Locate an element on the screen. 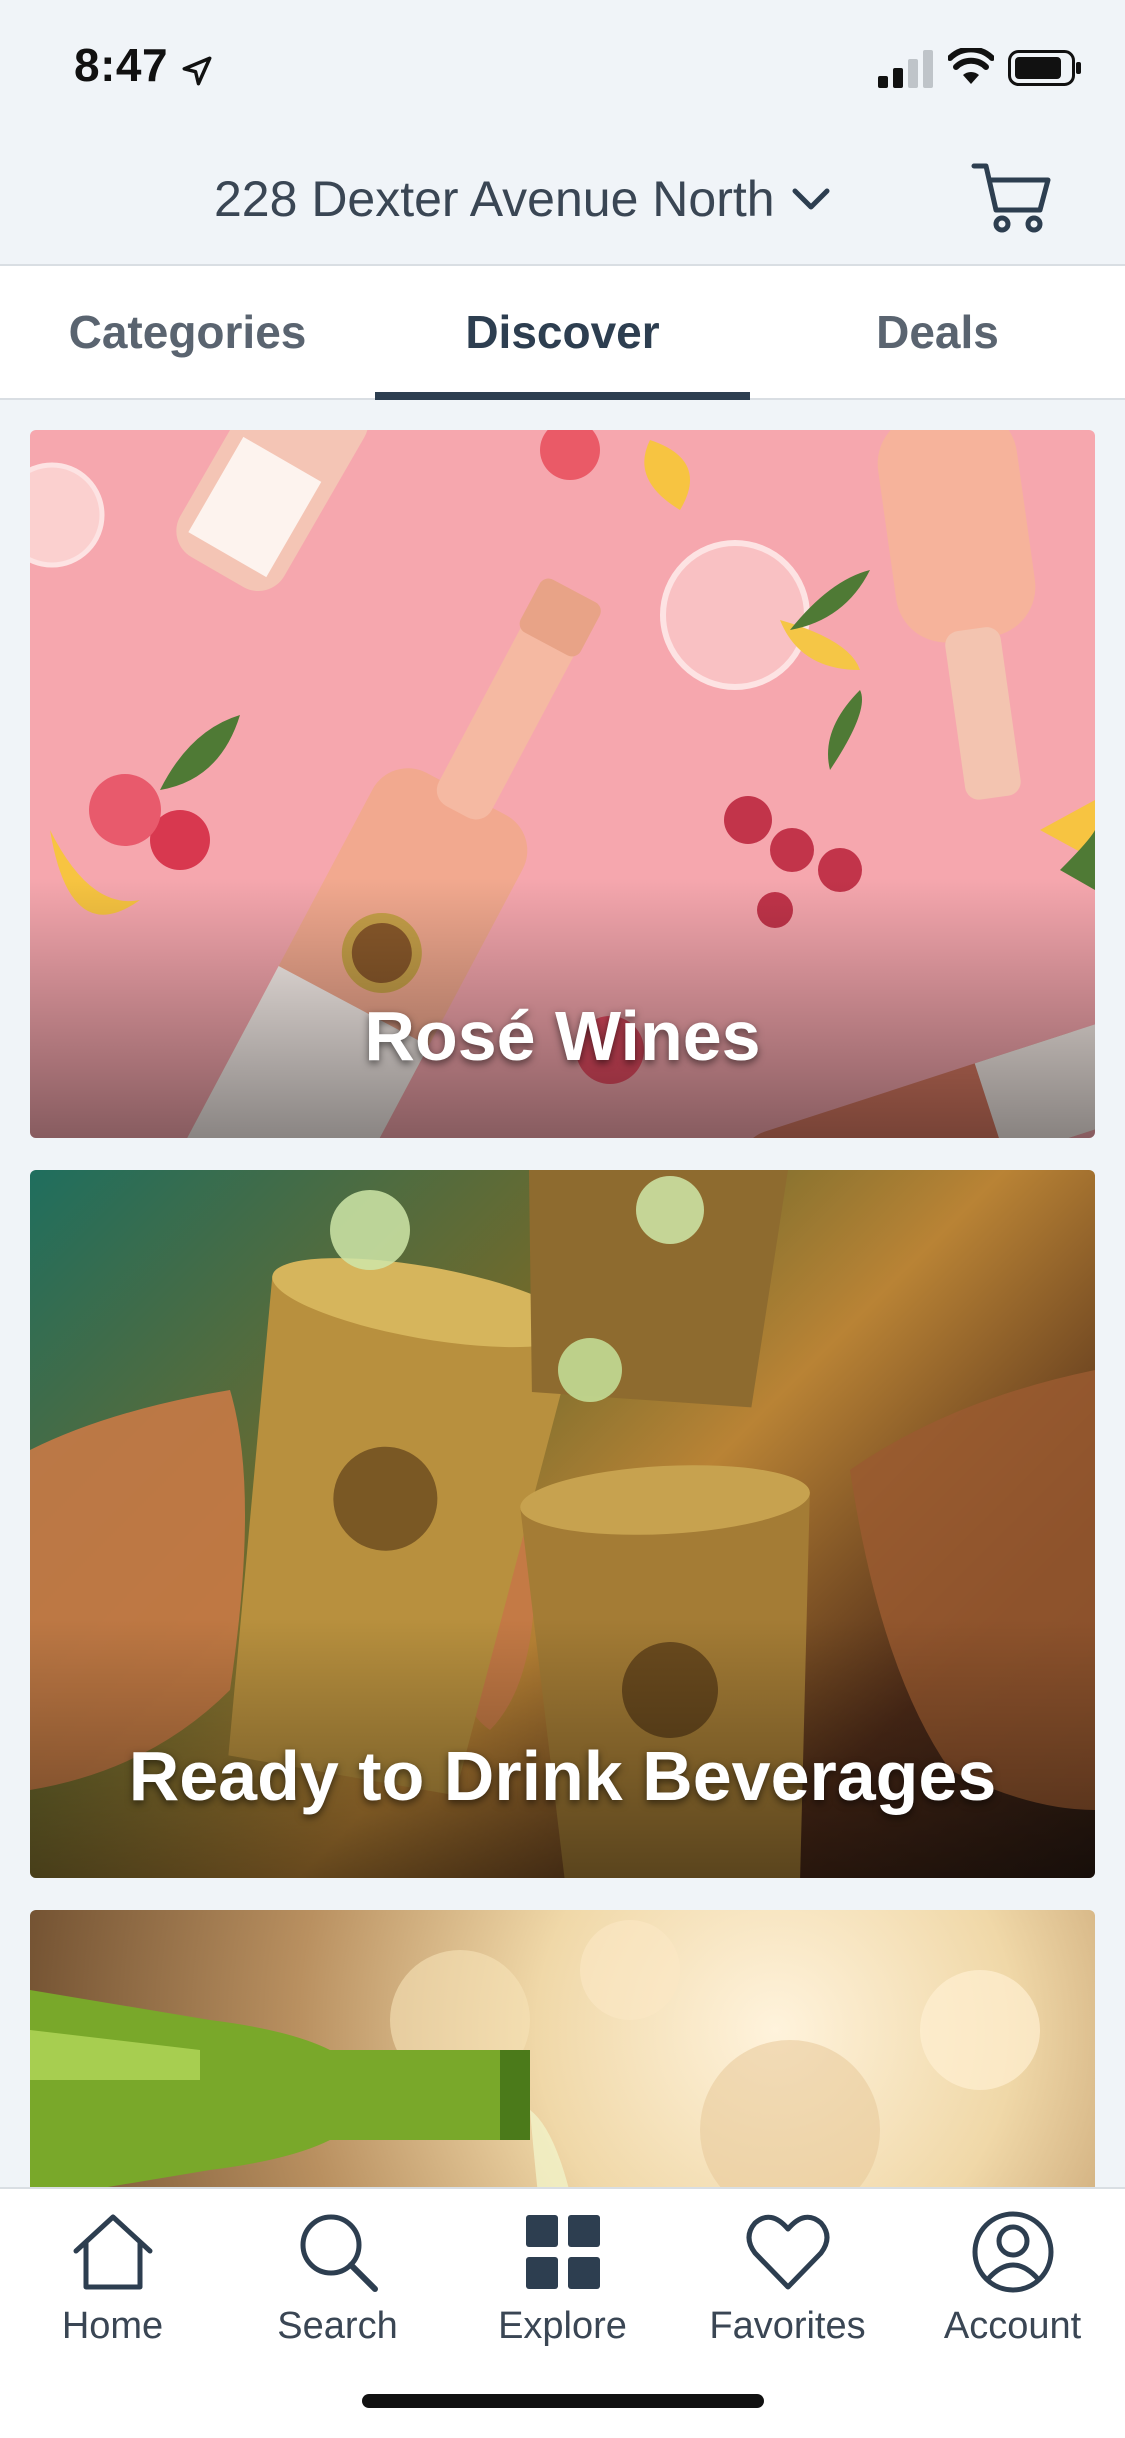  nav-item-home: Home is located at coordinates (112, 2282).